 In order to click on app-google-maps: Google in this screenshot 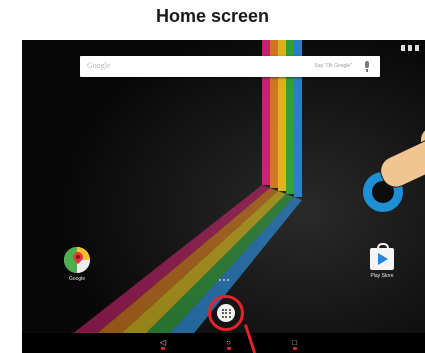, I will do `click(77, 264)`.